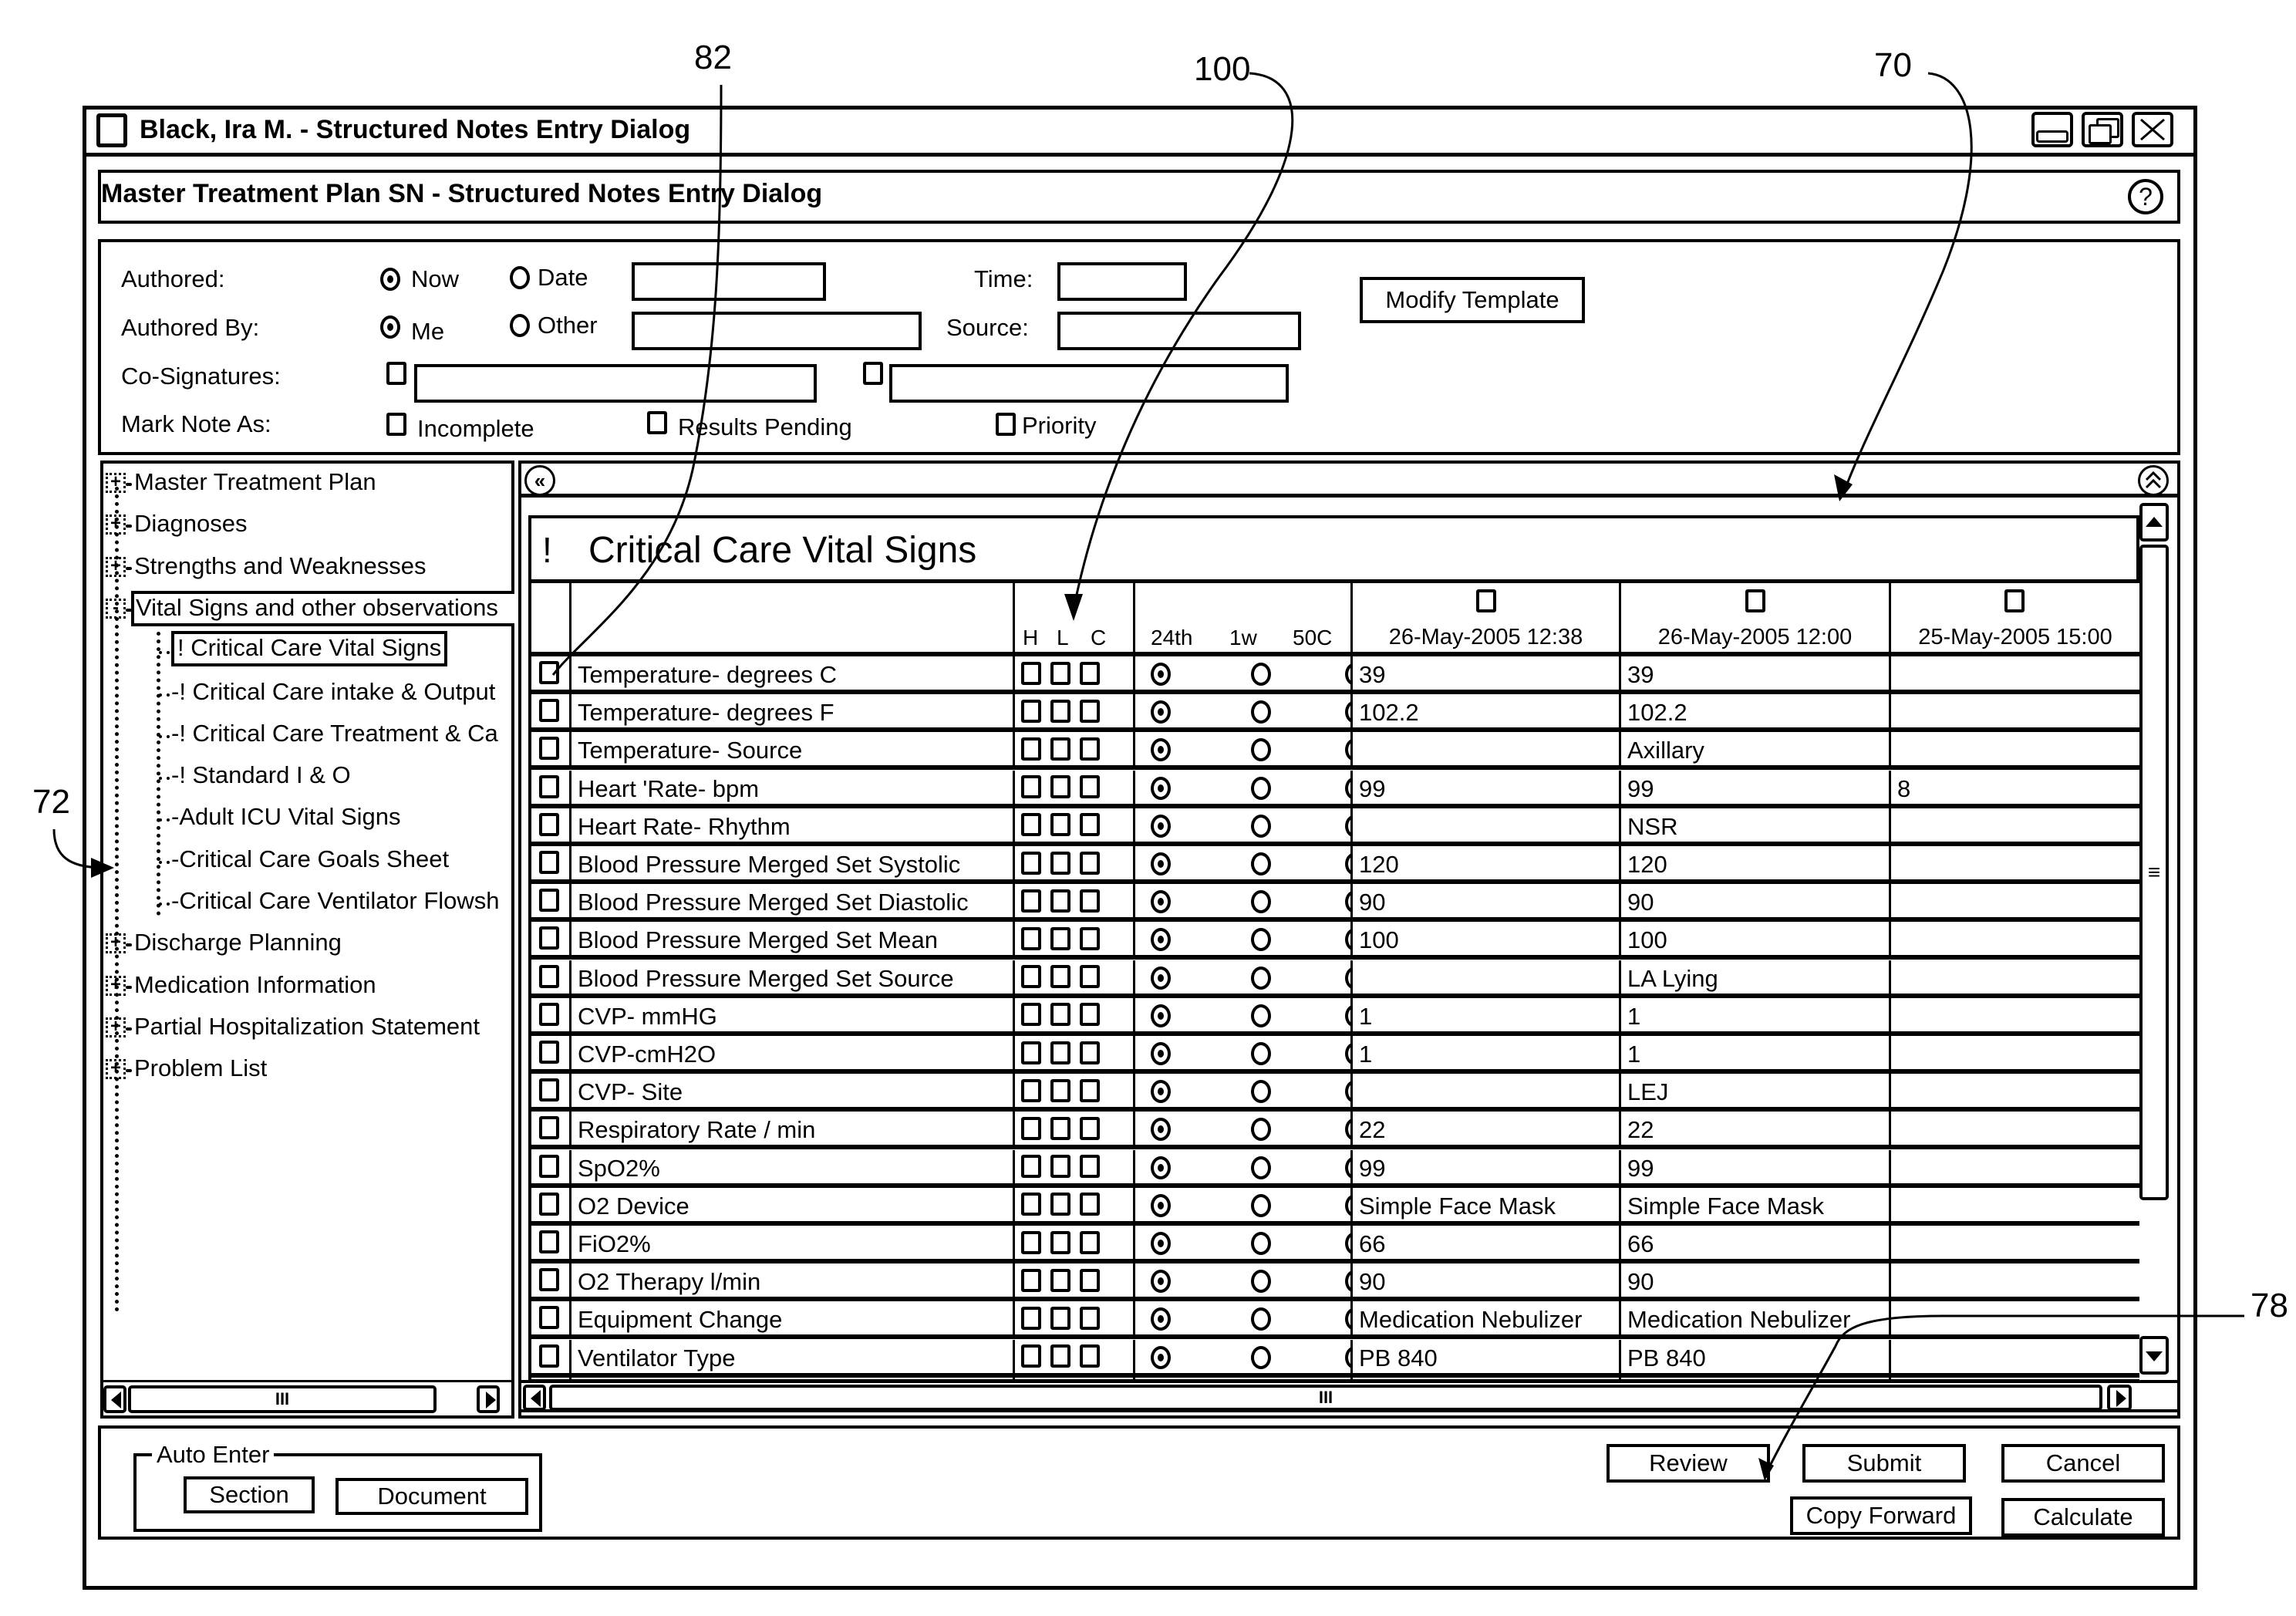 This screenshot has height=1616, width=2296. What do you see at coordinates (336, 901) in the screenshot?
I see `tree-item: -Critical Care Ventilator Flowsh` at bounding box center [336, 901].